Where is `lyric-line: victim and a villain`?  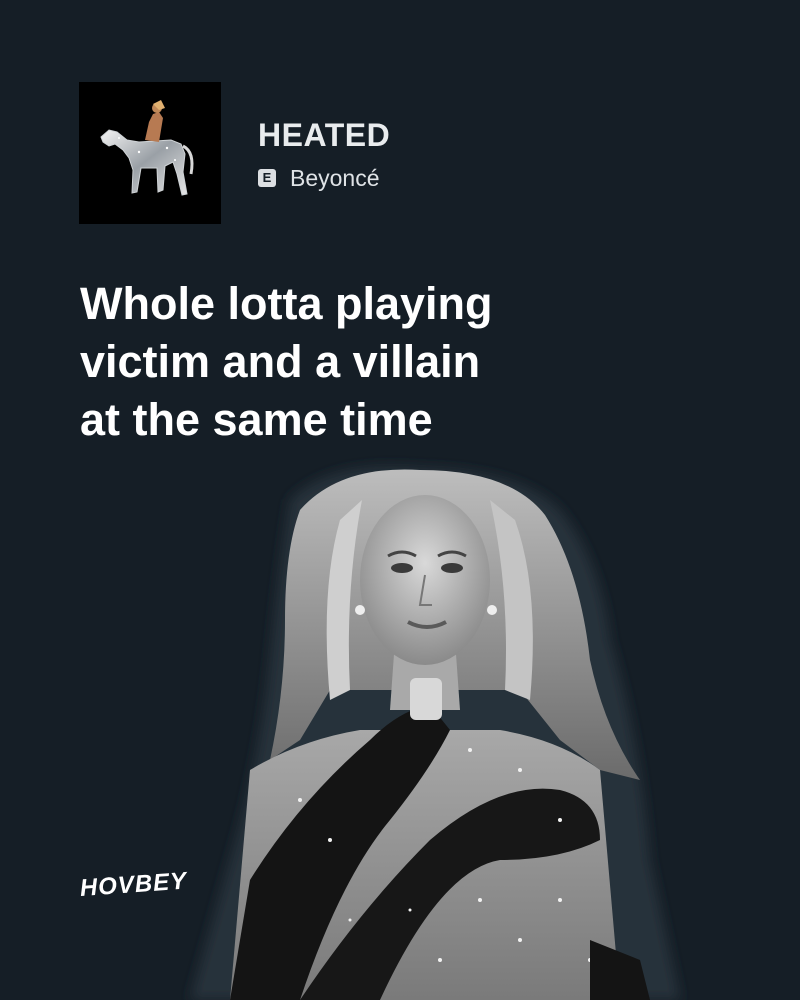
lyric-line: victim and a villain is located at coordinates (280, 361).